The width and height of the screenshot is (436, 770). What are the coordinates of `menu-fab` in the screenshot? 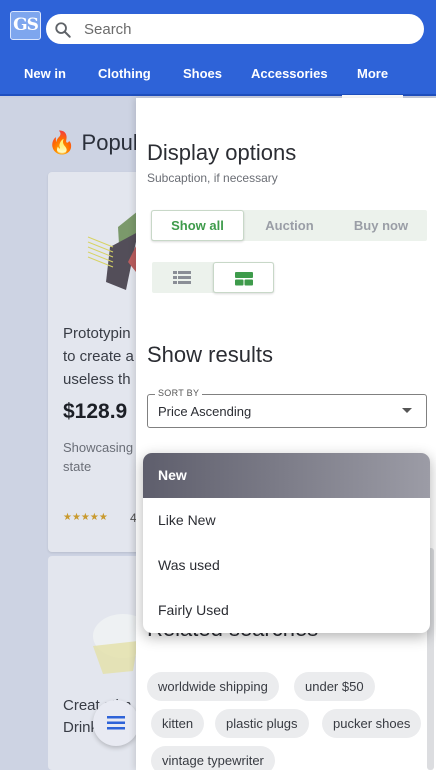 It's located at (116, 723).